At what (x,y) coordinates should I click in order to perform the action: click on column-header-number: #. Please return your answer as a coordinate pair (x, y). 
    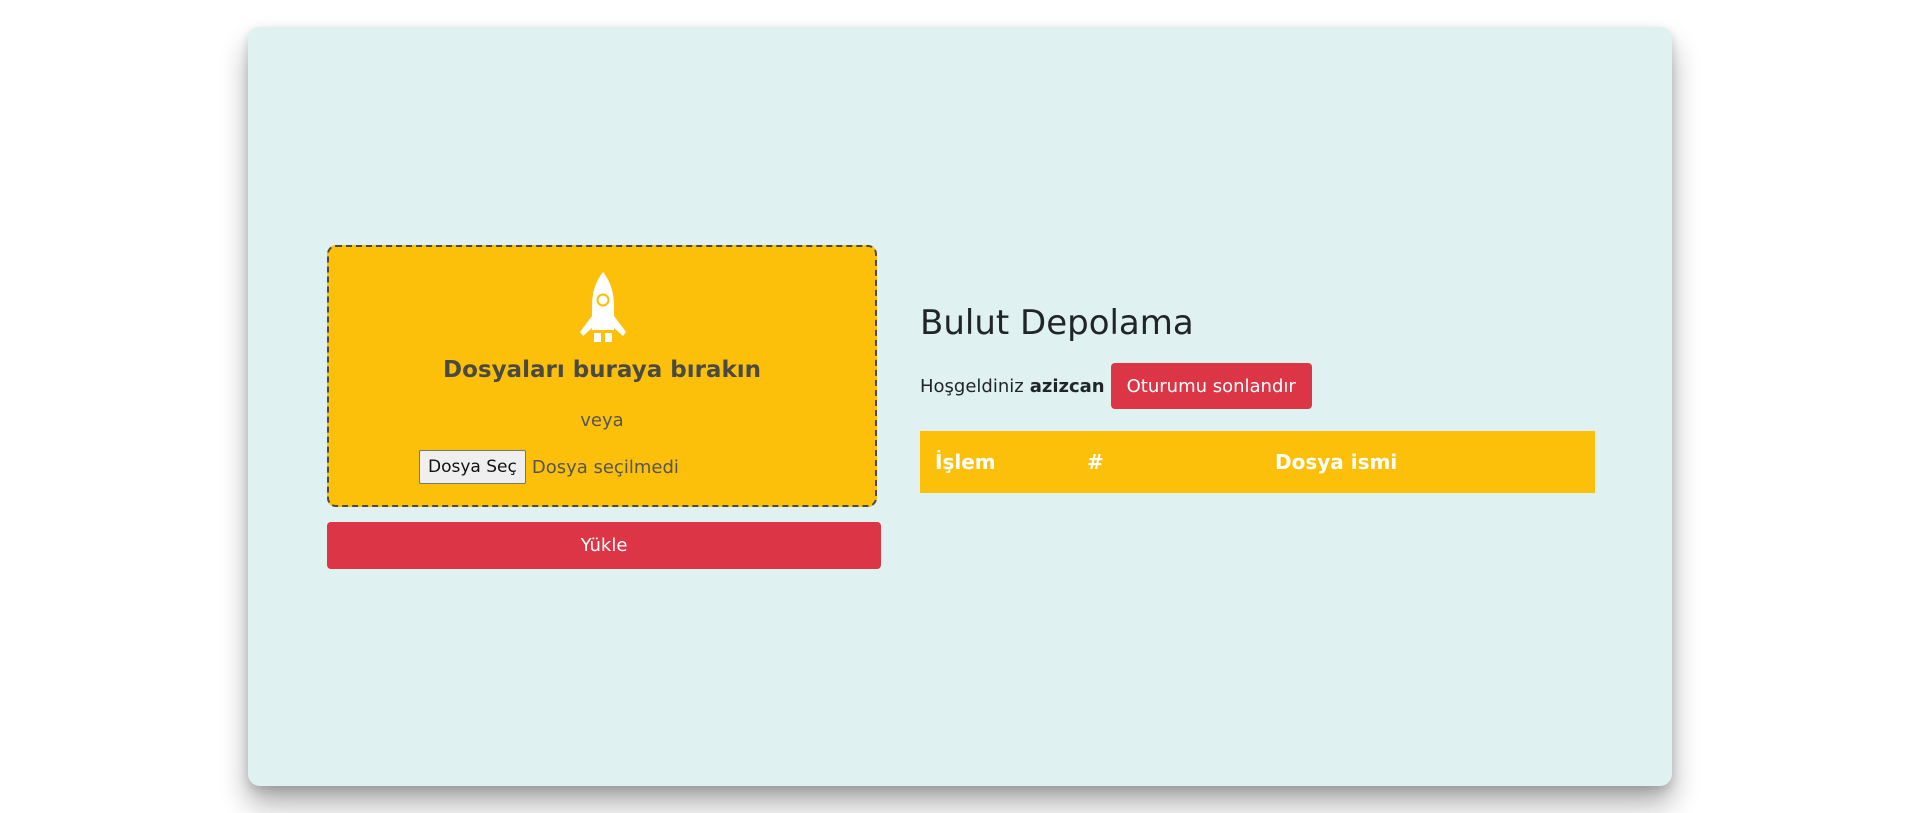
    Looking at the image, I should click on (1095, 462).